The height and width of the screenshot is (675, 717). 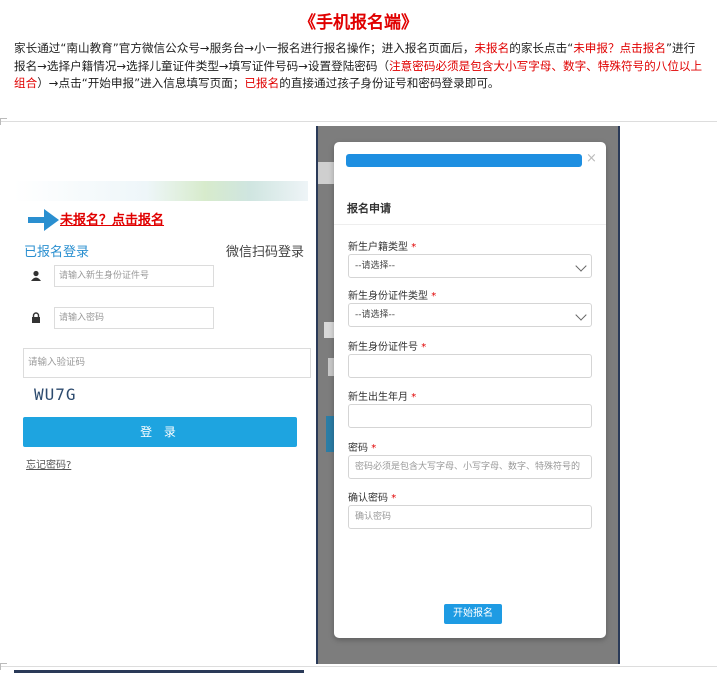 I want to click on residence-type-label: 新生户籍类型 *, so click(x=382, y=245).